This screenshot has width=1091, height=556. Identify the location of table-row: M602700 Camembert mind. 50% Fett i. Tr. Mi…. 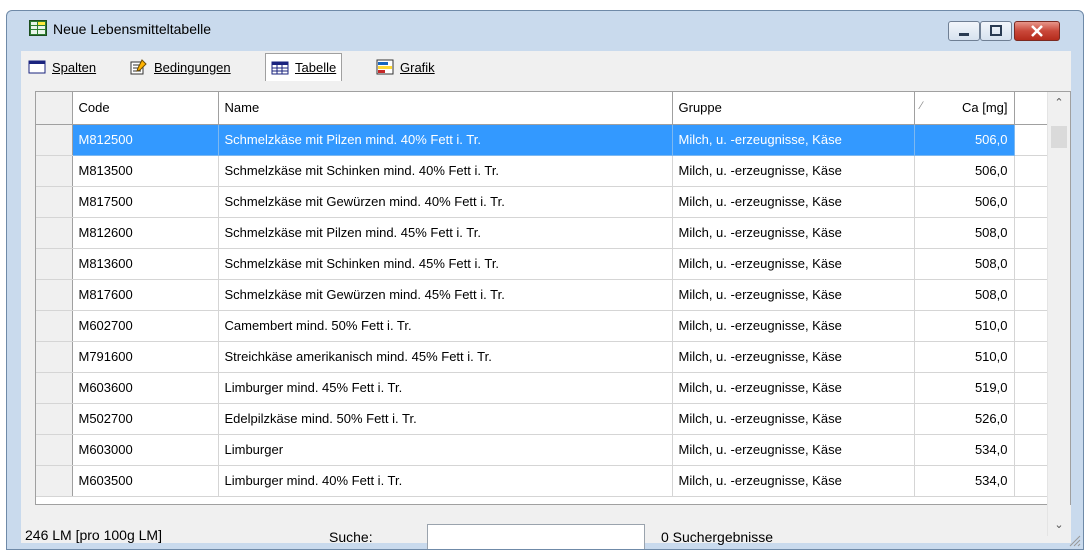
(542, 326).